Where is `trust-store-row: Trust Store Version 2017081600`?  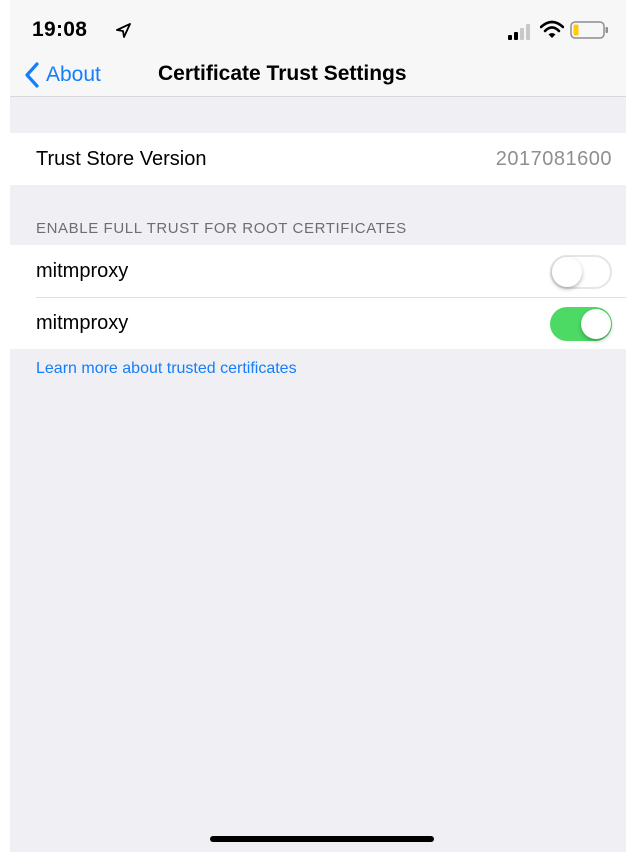
trust-store-row: Trust Store Version 2017081600 is located at coordinates (318, 159).